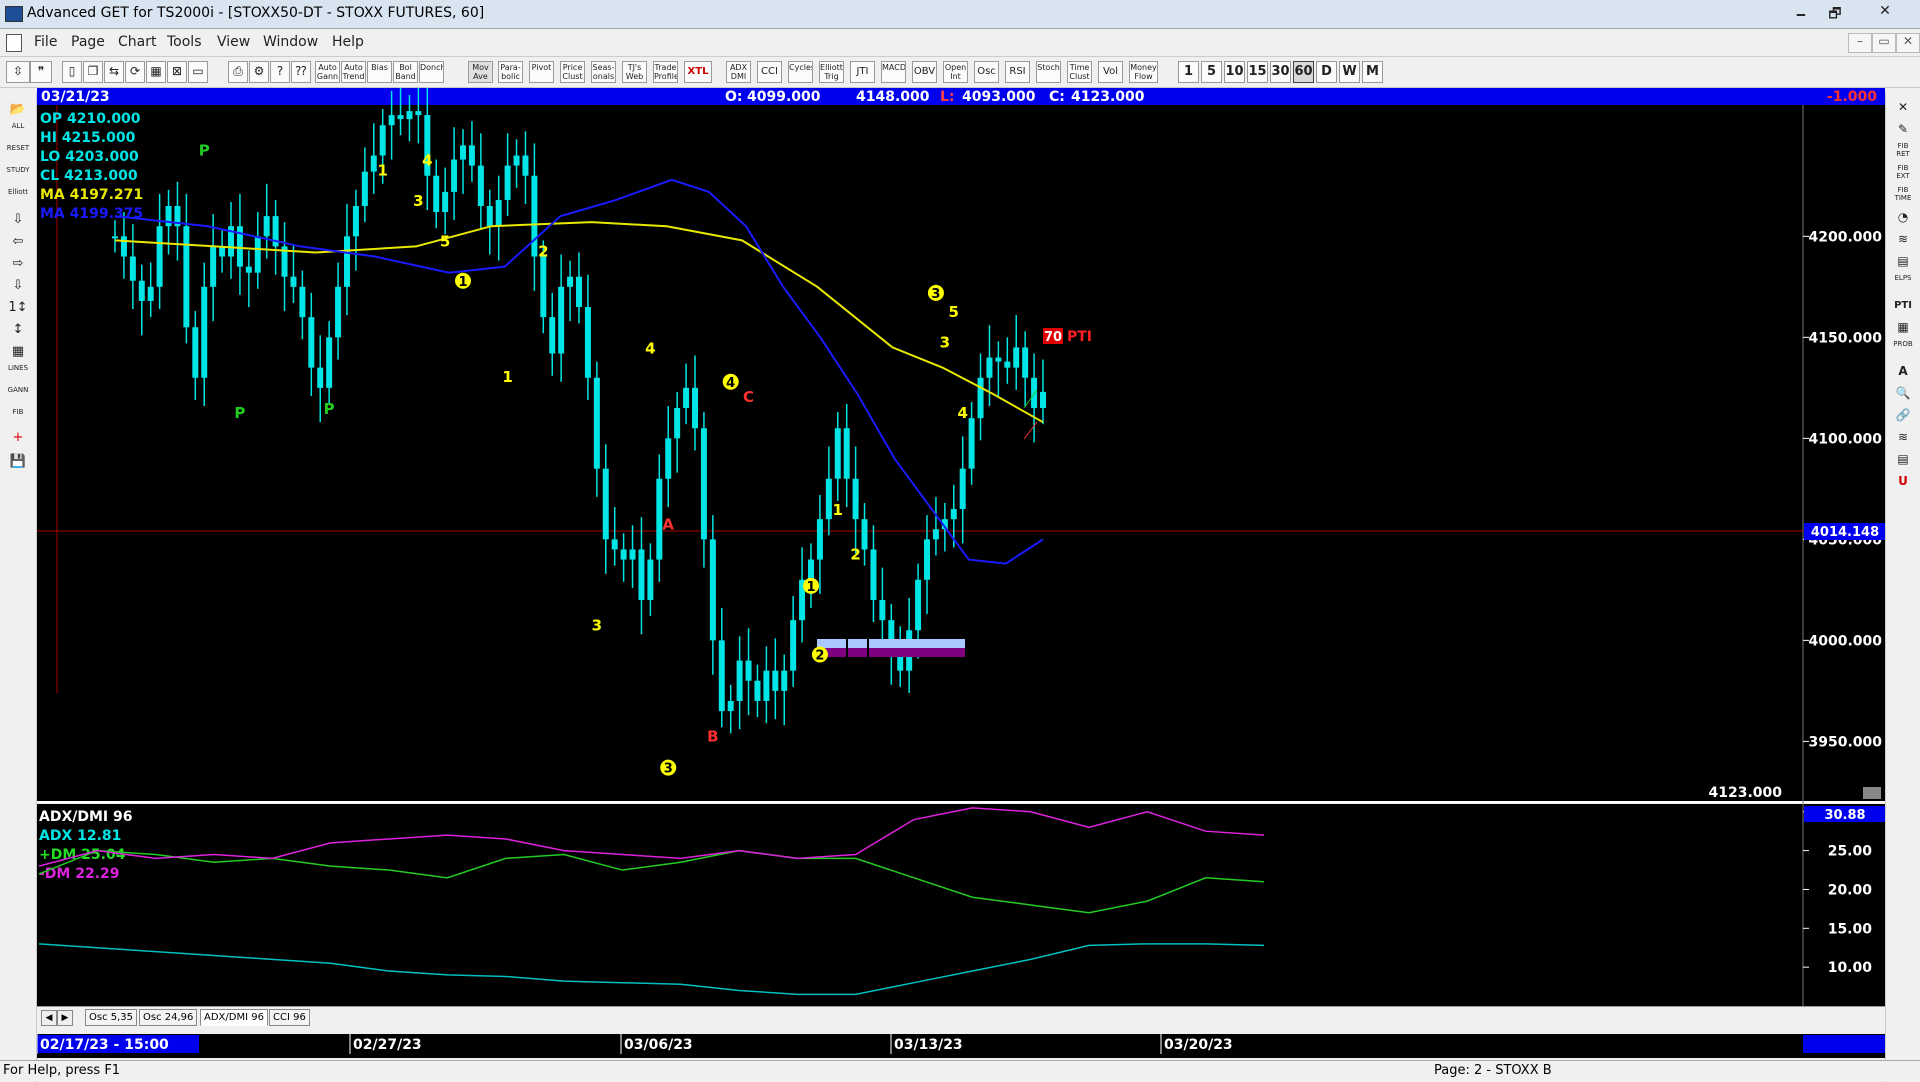  Describe the element at coordinates (405, 72) in the screenshot. I see `study-bol-band: Bol Band` at that location.